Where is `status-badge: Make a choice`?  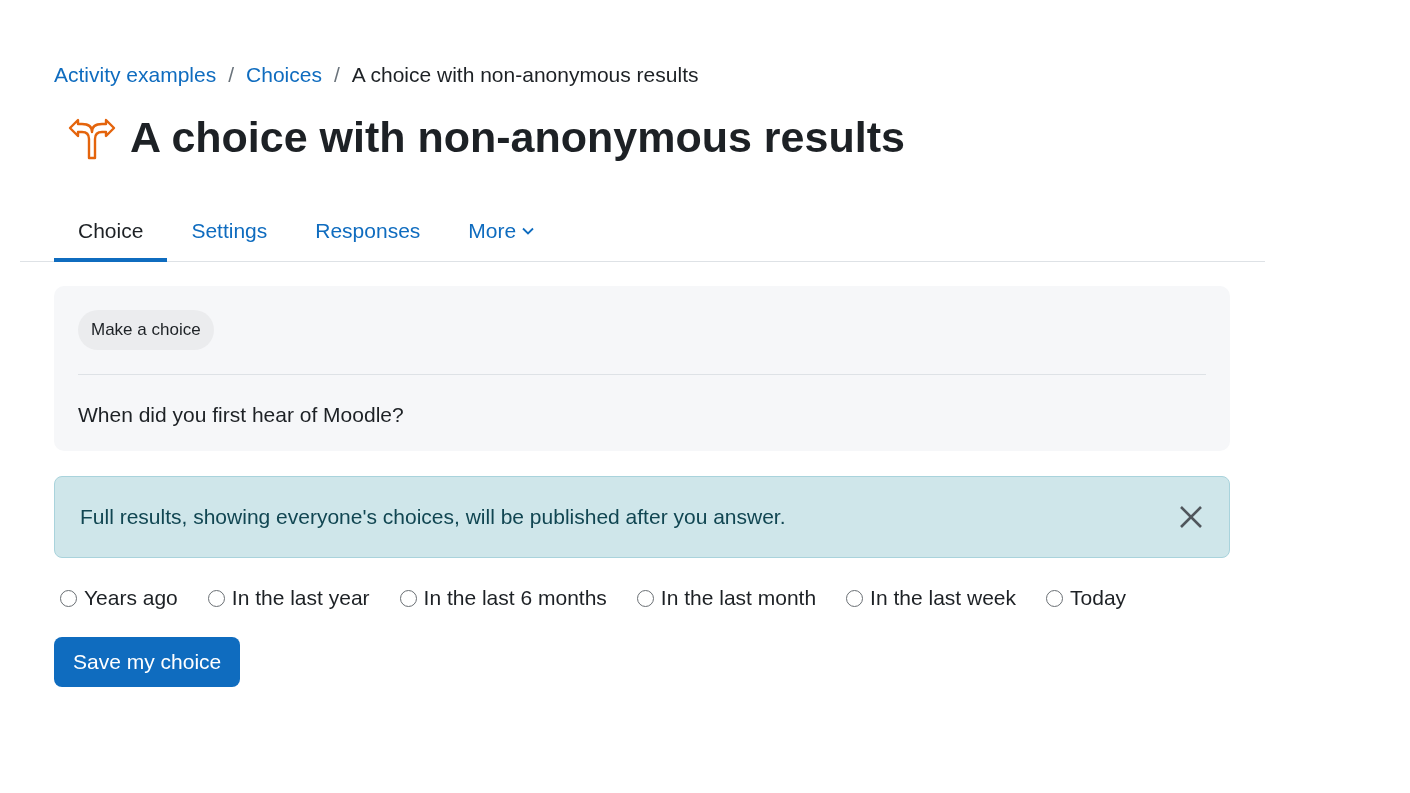 status-badge: Make a choice is located at coordinates (146, 330).